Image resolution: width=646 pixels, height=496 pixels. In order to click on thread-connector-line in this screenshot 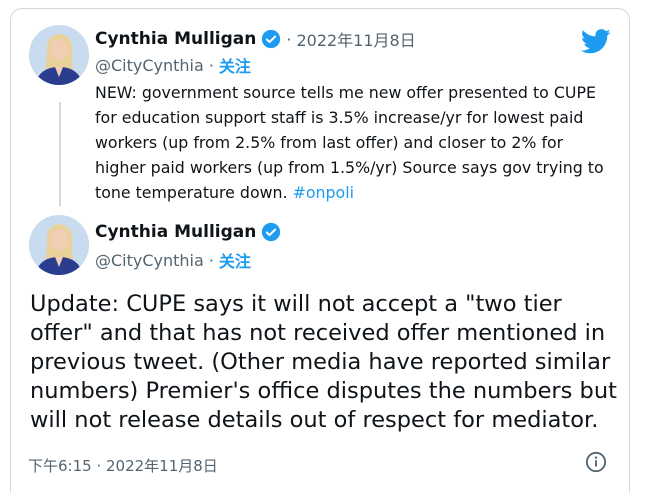, I will do `click(60, 154)`.